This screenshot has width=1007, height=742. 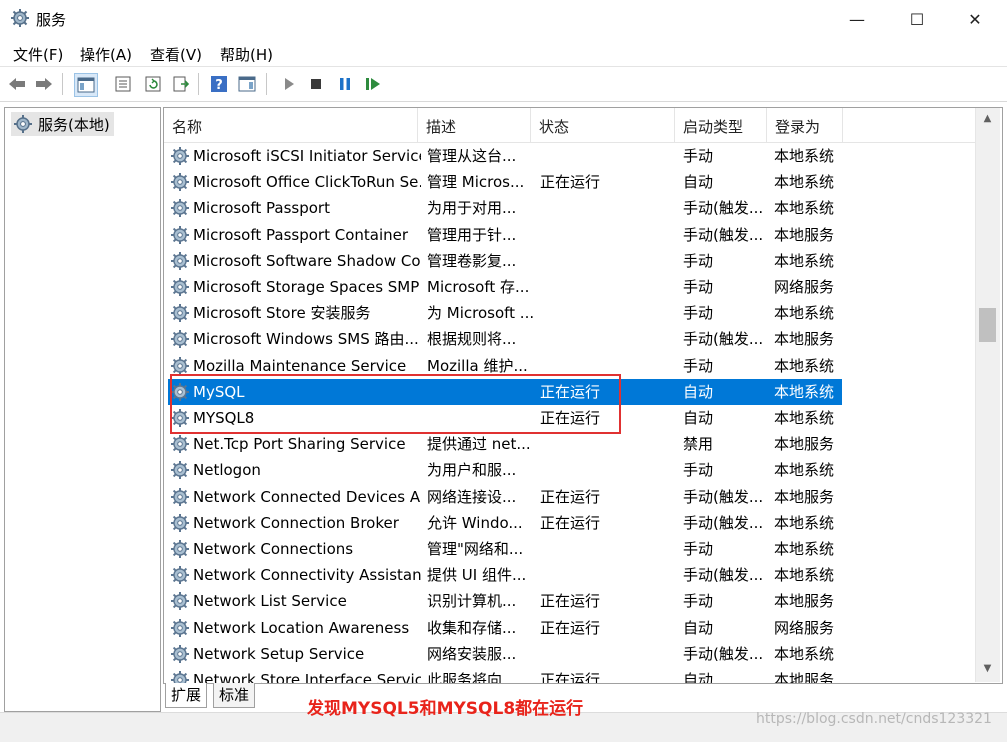 What do you see at coordinates (301, 627) in the screenshot?
I see `service-name: Network Location Awareness` at bounding box center [301, 627].